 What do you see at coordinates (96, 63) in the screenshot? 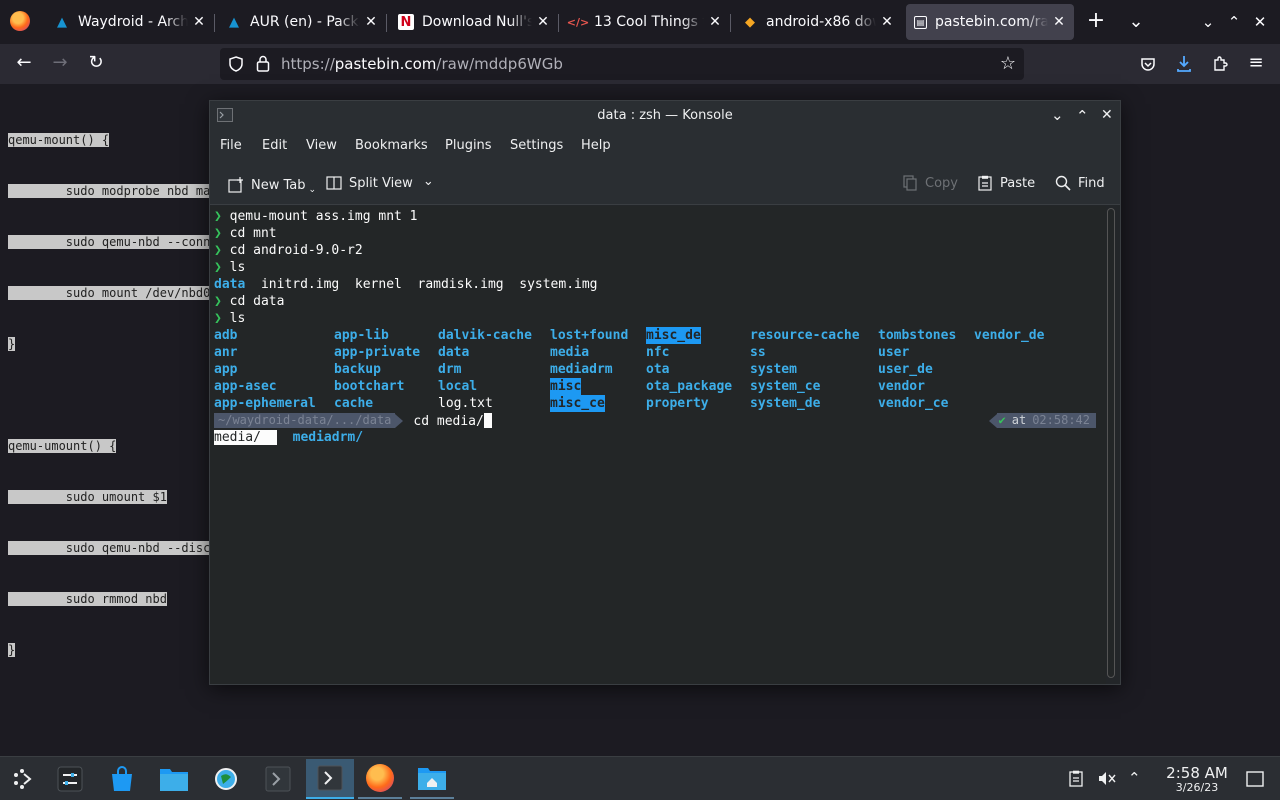
I see `reload-icon: ↻` at bounding box center [96, 63].